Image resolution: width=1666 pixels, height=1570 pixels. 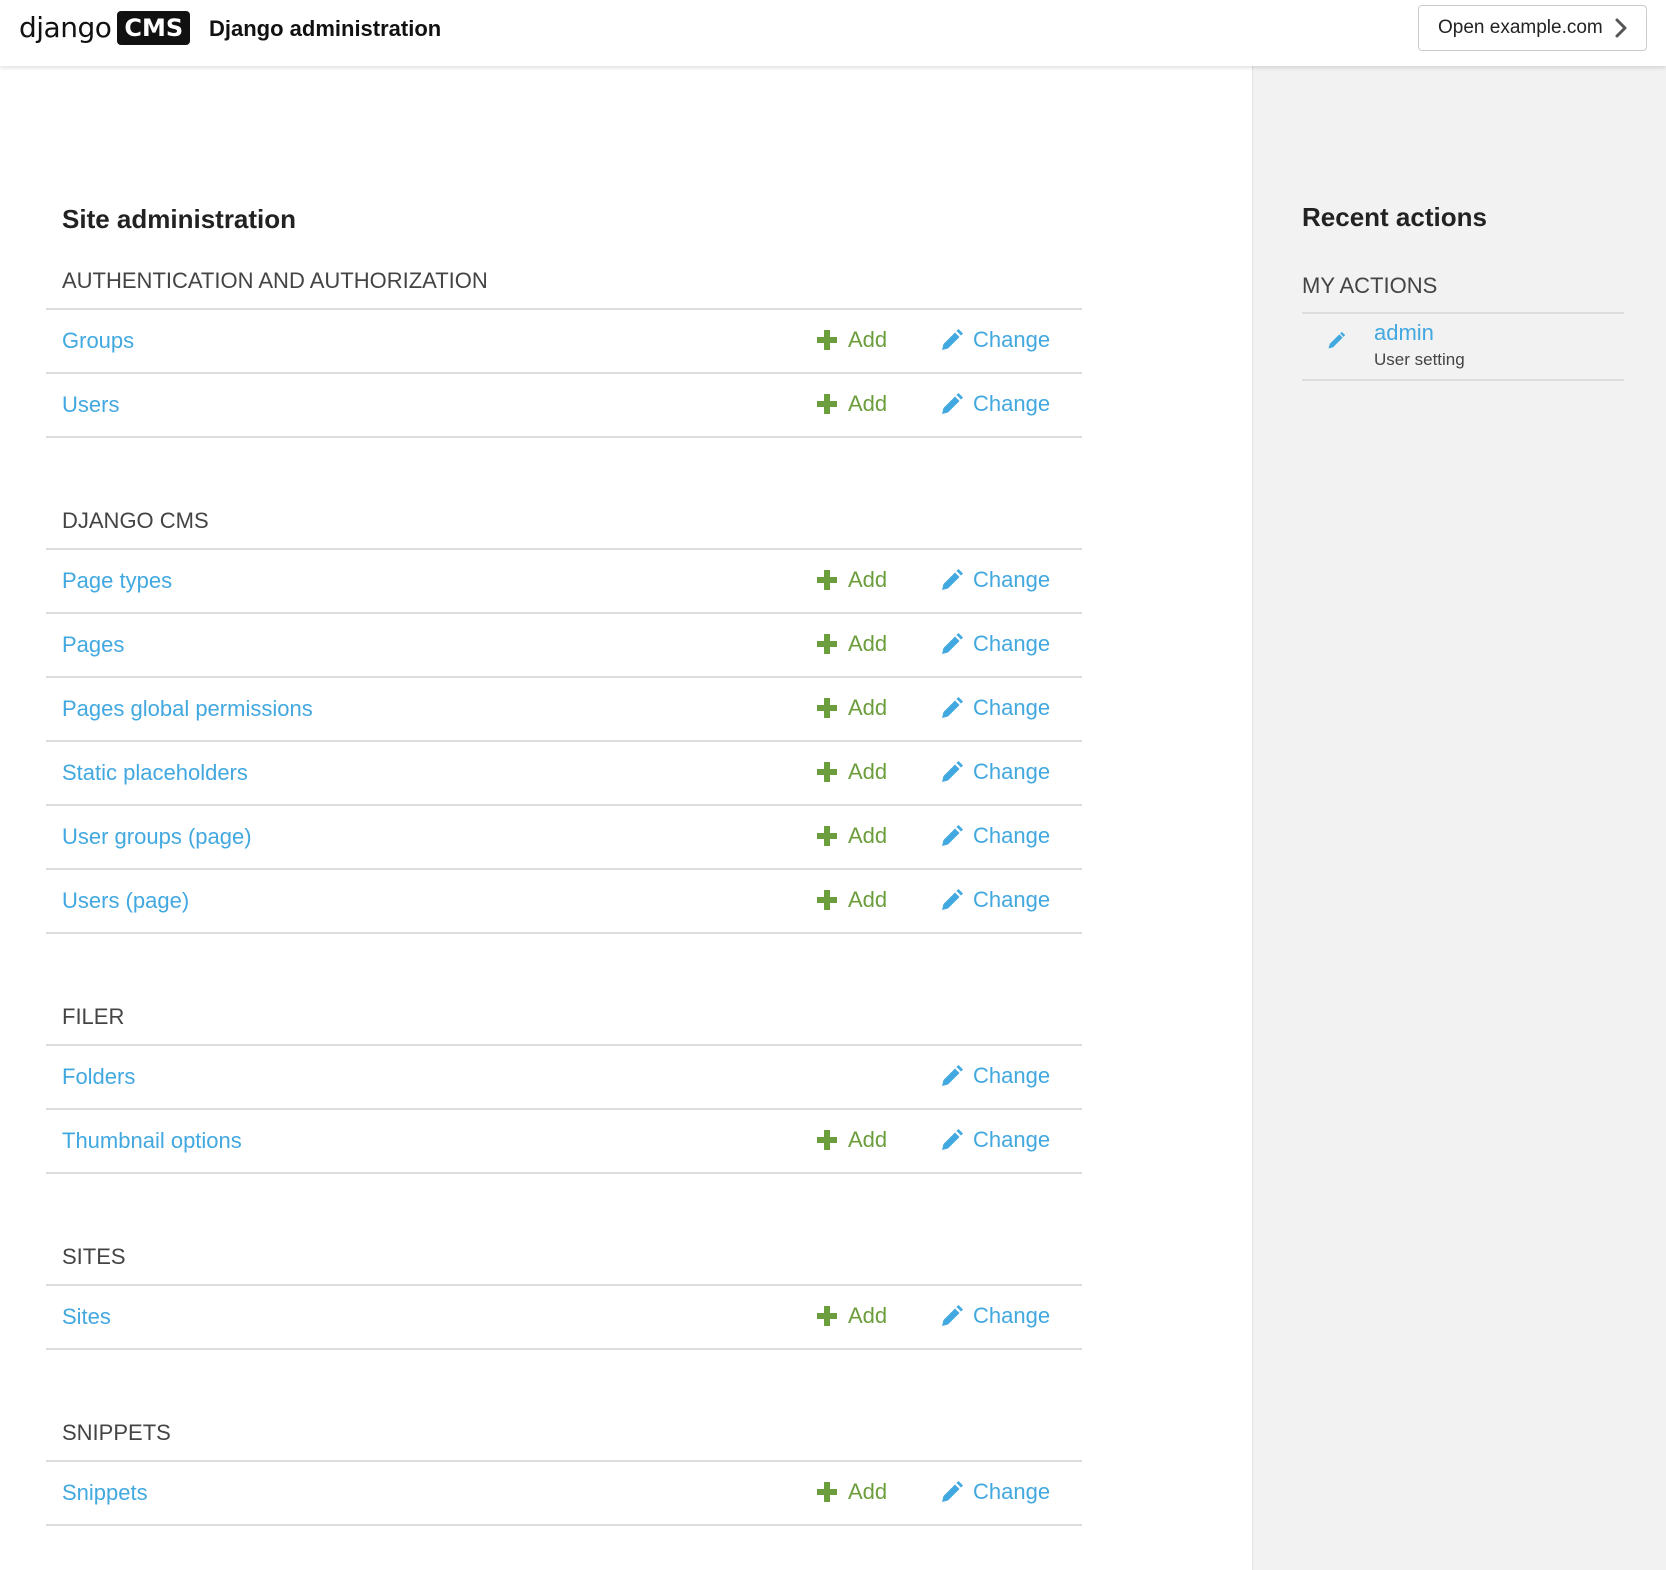 What do you see at coordinates (65, 27) in the screenshot?
I see `logo-text: django` at bounding box center [65, 27].